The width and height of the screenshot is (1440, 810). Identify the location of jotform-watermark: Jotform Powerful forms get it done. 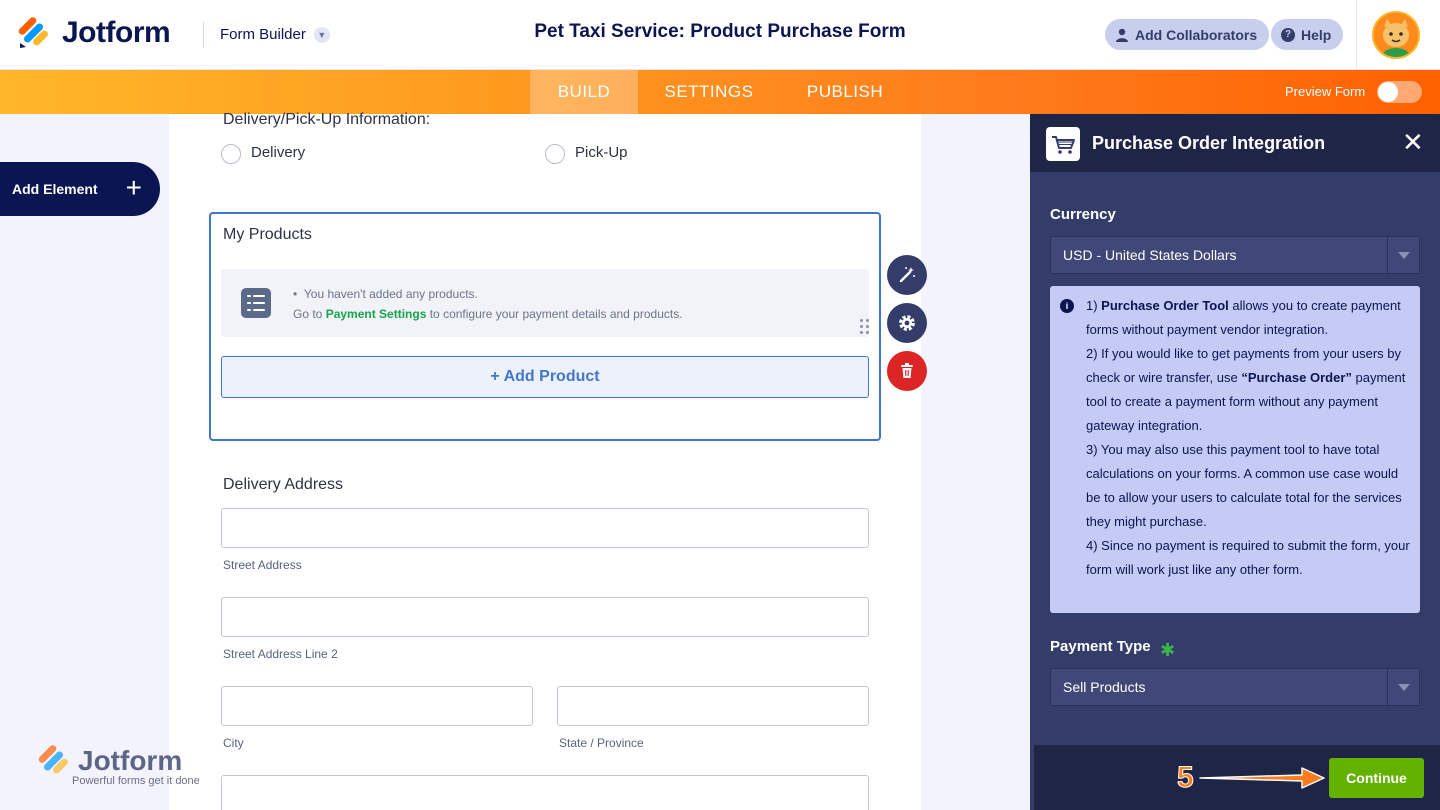
(119, 766).